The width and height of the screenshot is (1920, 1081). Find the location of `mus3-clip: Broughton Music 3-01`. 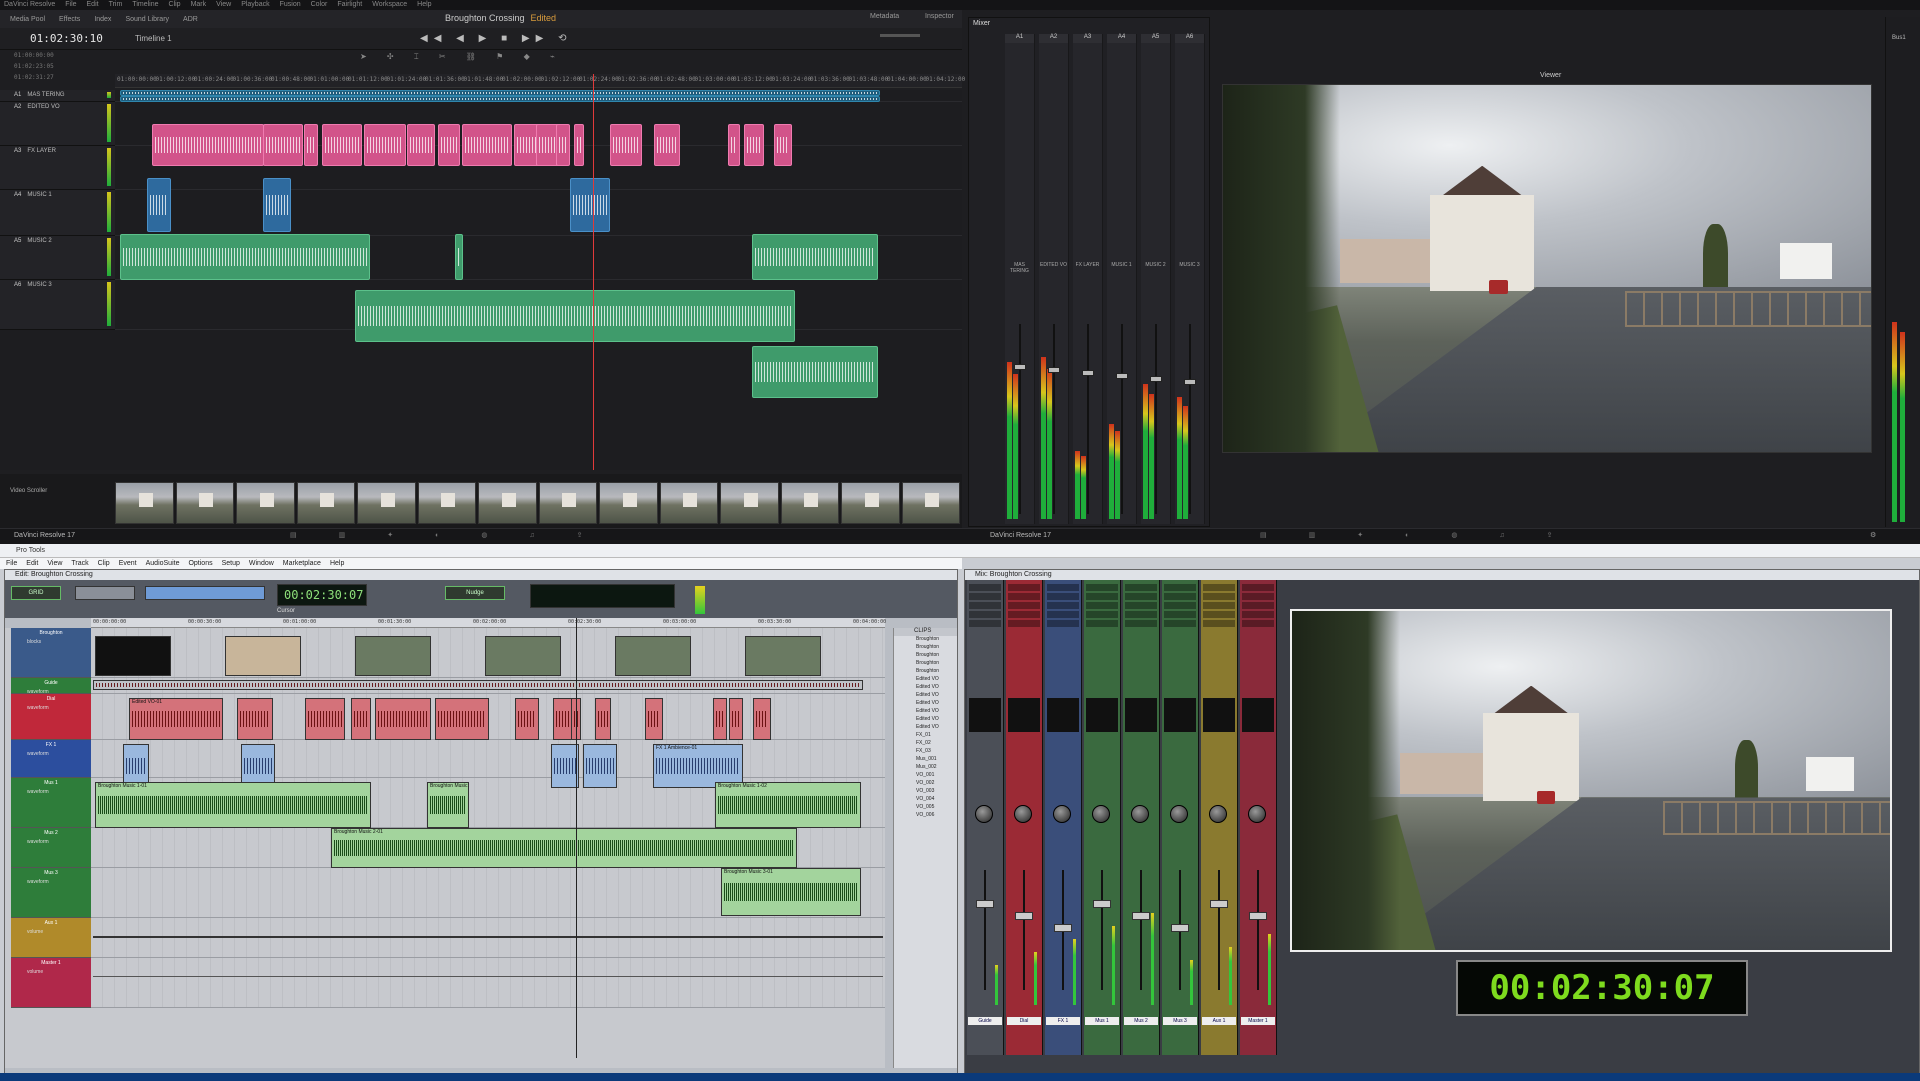

mus3-clip: Broughton Music 3-01 is located at coordinates (791, 892).